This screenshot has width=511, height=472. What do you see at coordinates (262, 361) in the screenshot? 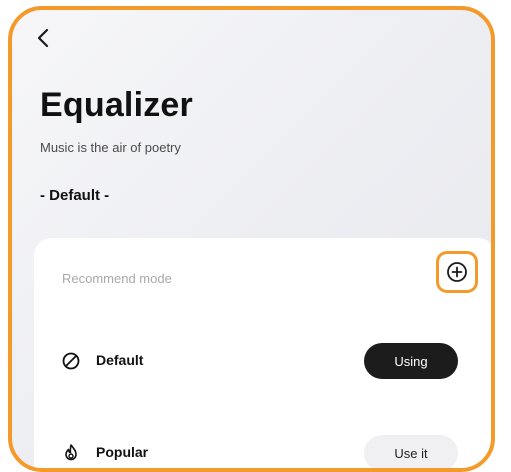
I see `mode-row-default: Default Using` at bounding box center [262, 361].